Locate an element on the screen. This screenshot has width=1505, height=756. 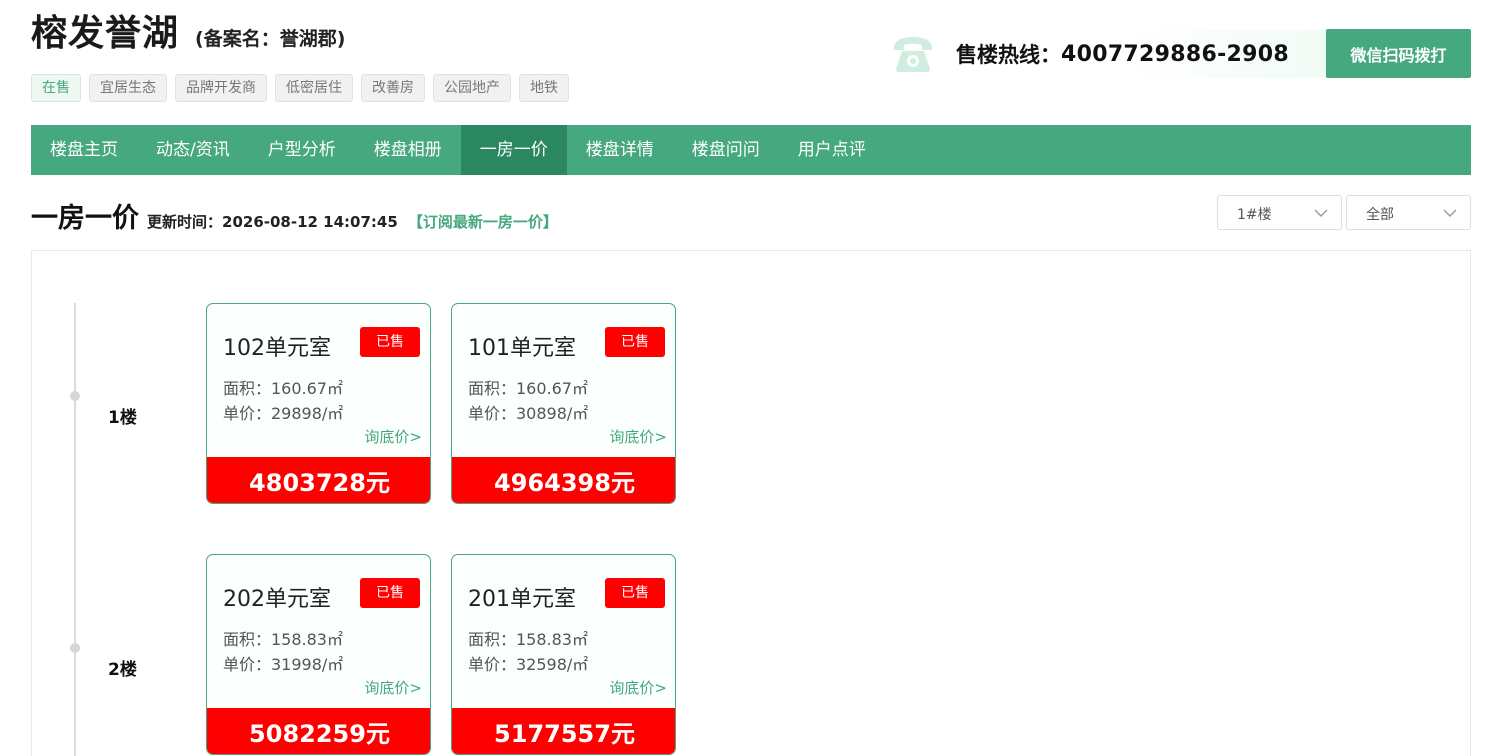
unit-room: 102单元室 is located at coordinates (277, 348).